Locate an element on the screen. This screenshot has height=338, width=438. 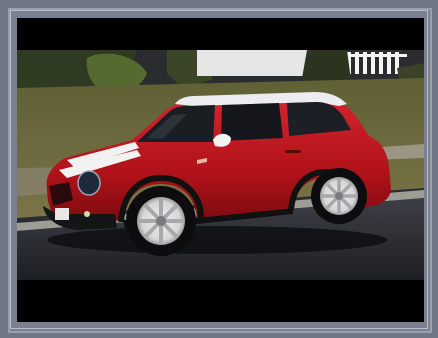
letterbox-top is located at coordinates (220, 34).